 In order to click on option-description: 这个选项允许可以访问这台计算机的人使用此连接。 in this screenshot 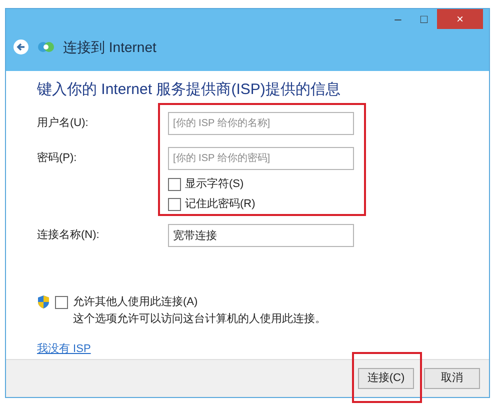, I will do `click(200, 319)`.